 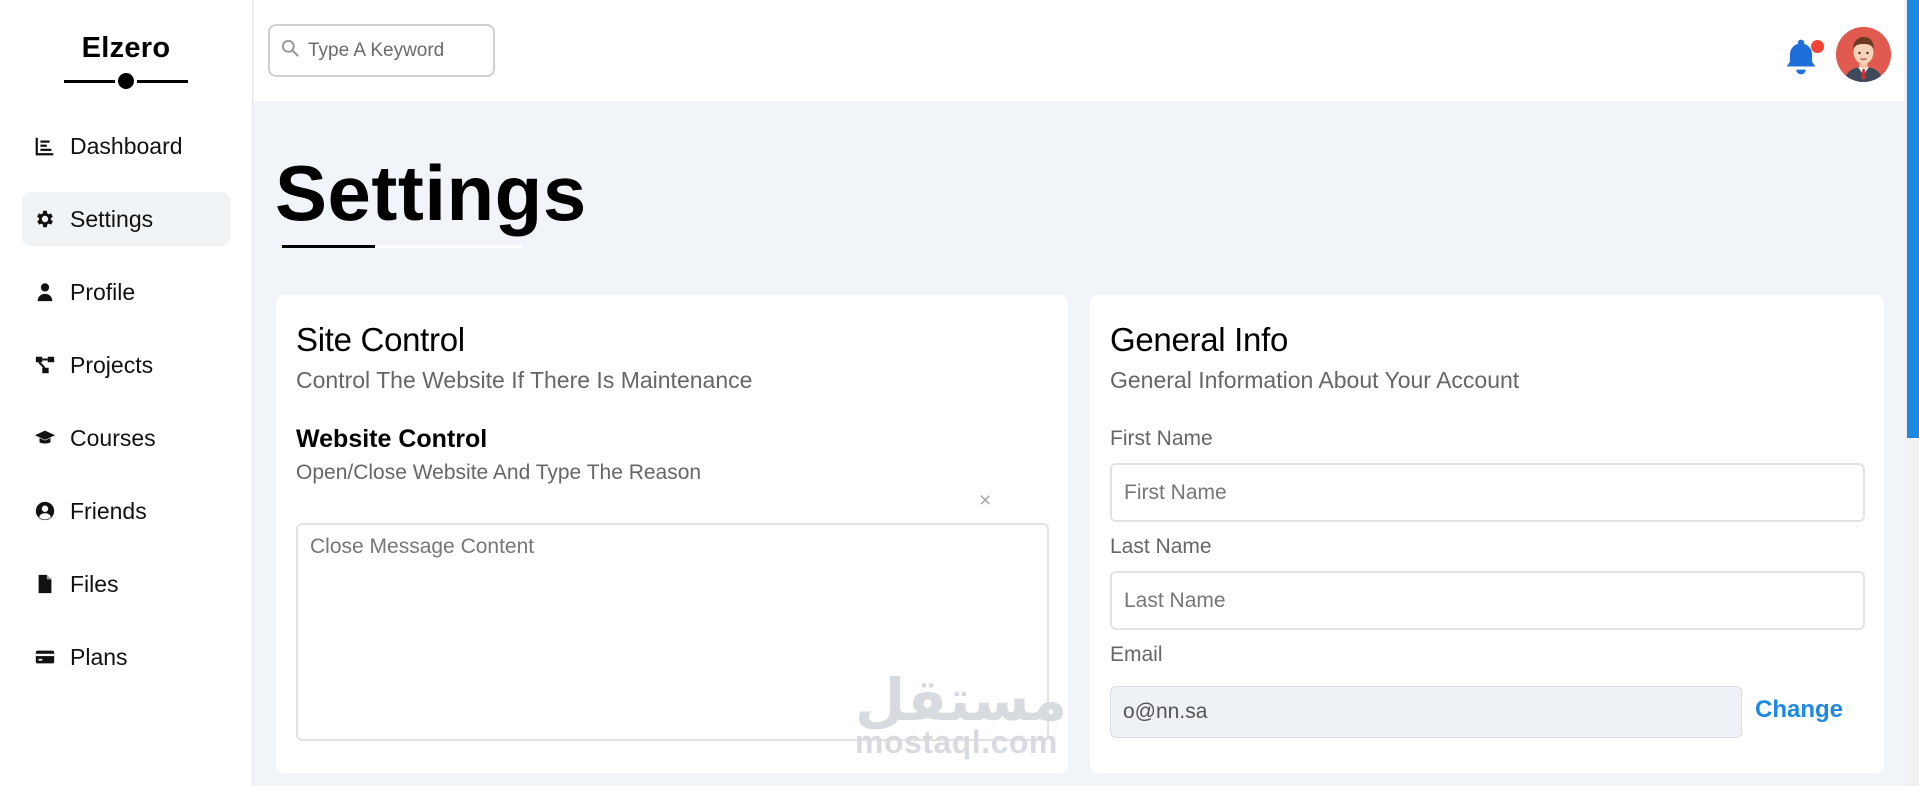 What do you see at coordinates (45, 146) in the screenshot?
I see `chart-bar-icon` at bounding box center [45, 146].